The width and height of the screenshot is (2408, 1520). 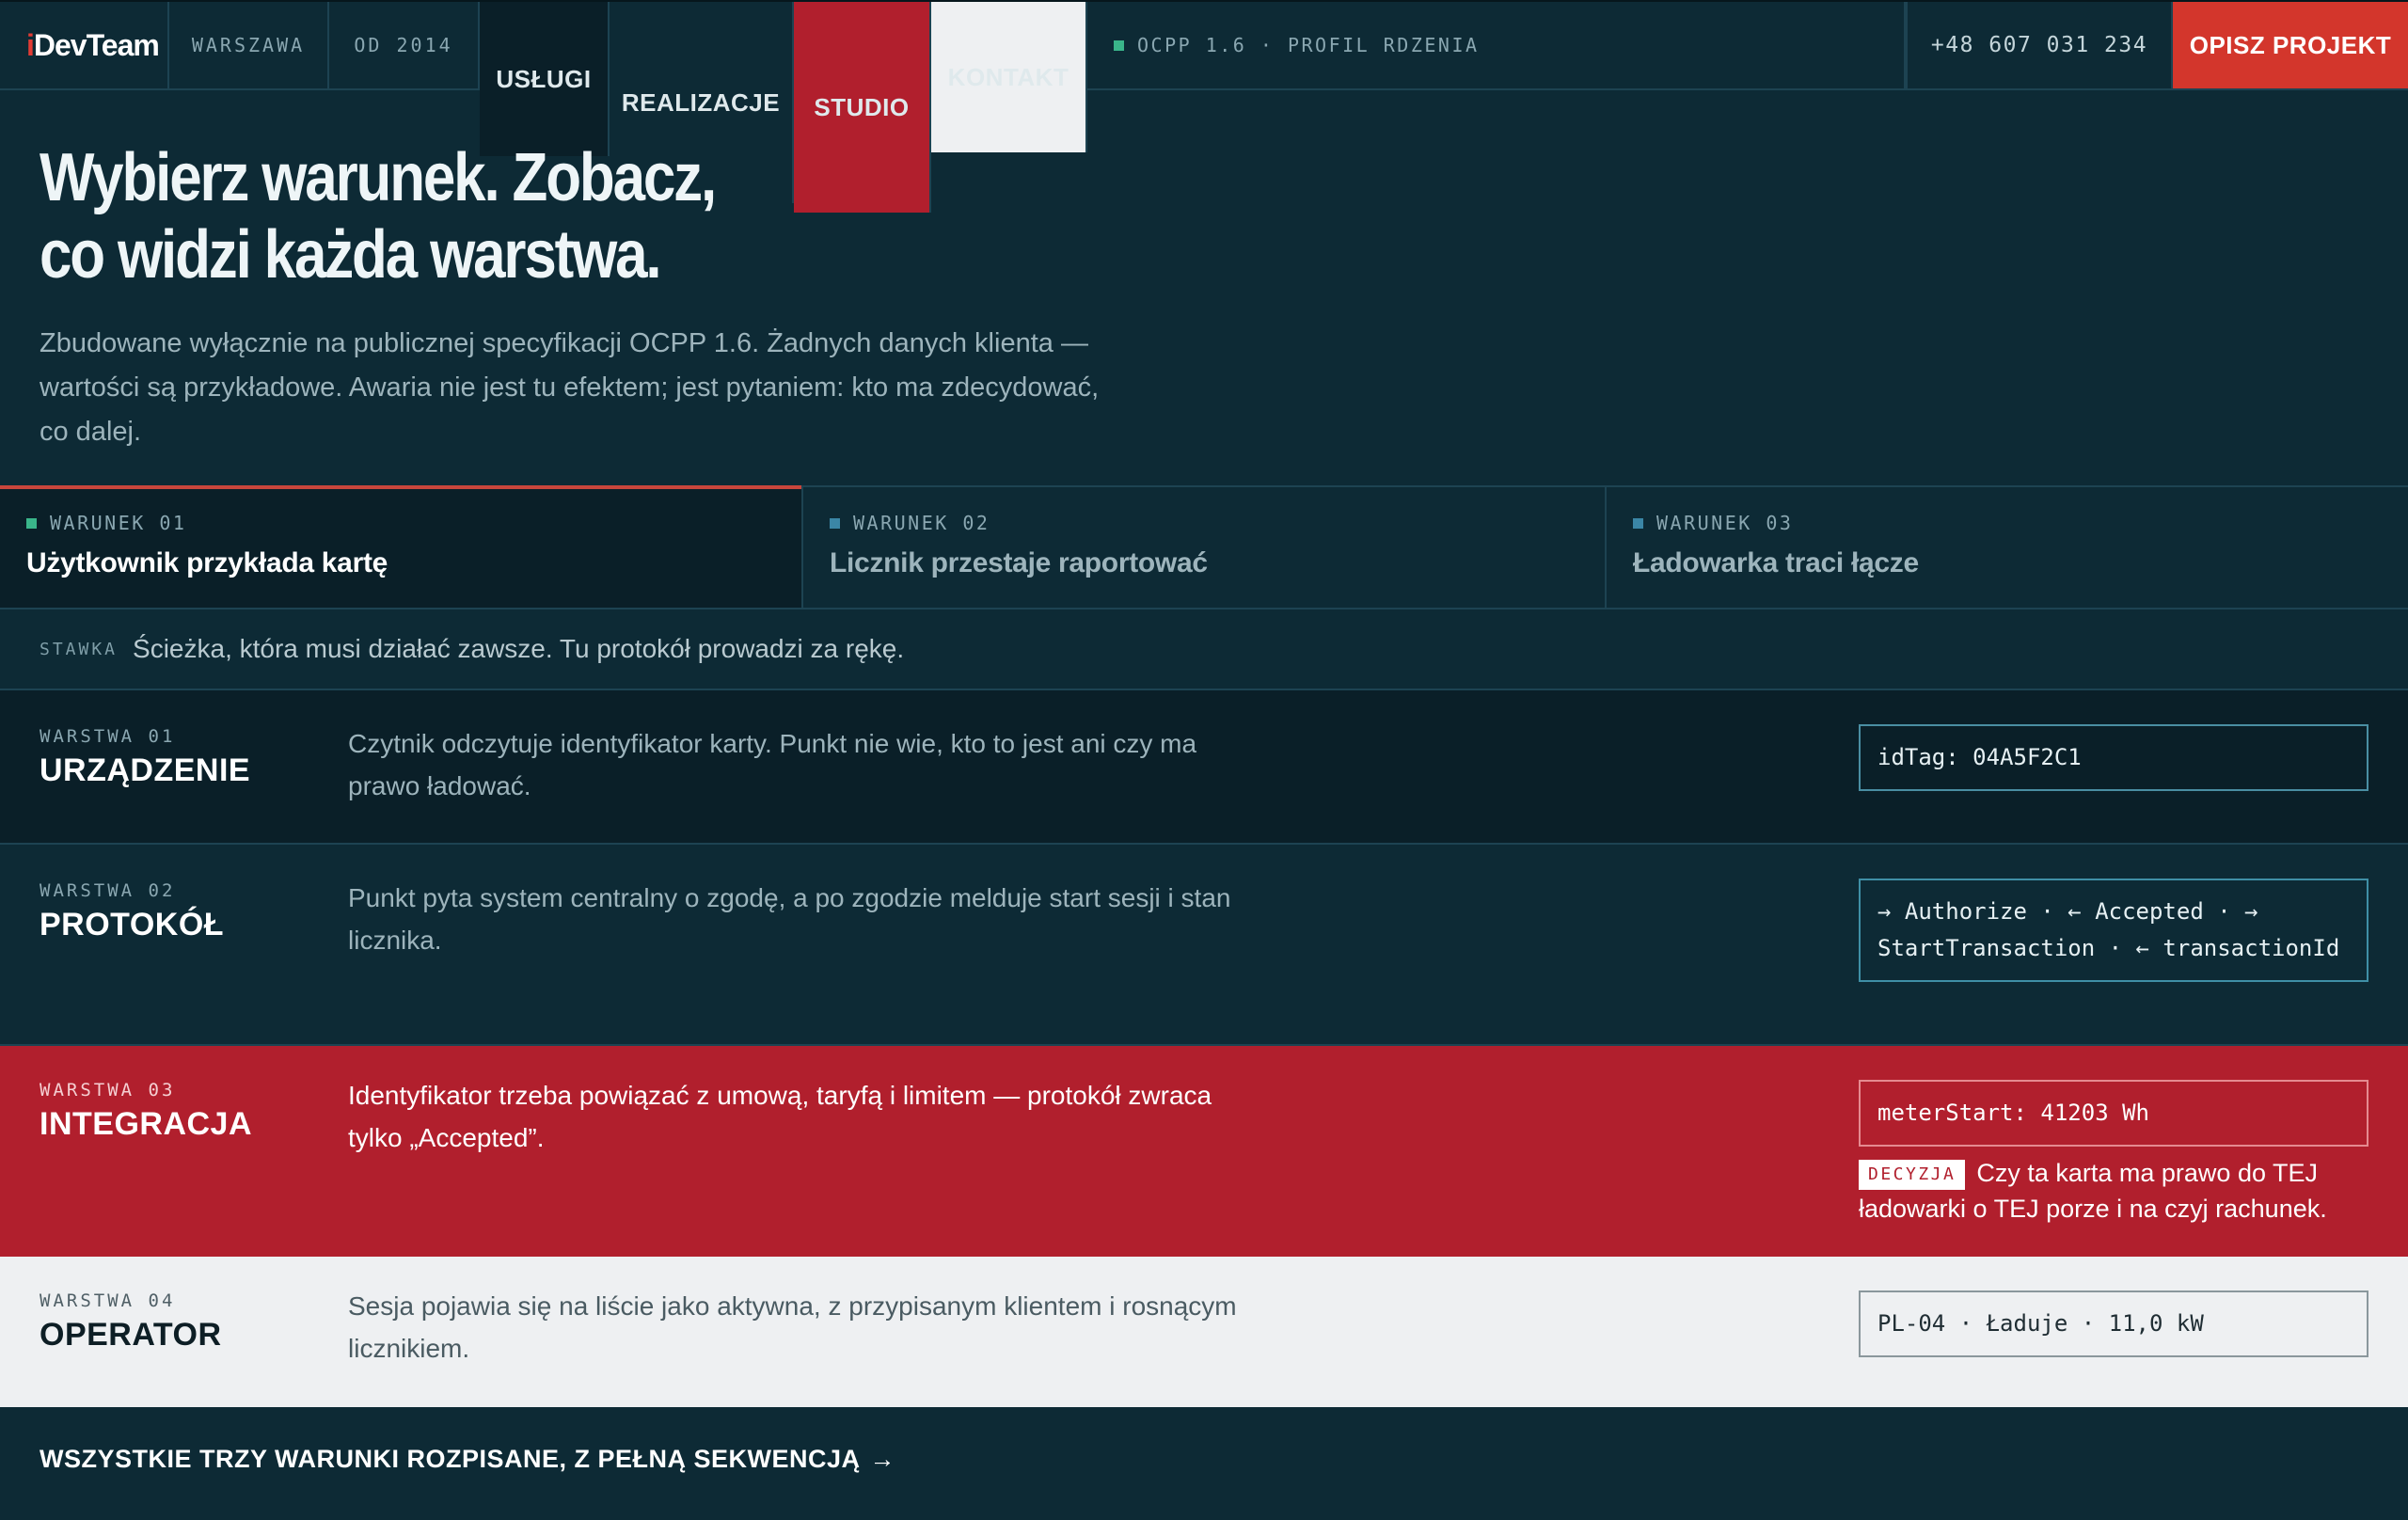 I want to click on protocol-indicator: OCPP 1.6 · PROFIL RDZENIA, so click(x=1496, y=45).